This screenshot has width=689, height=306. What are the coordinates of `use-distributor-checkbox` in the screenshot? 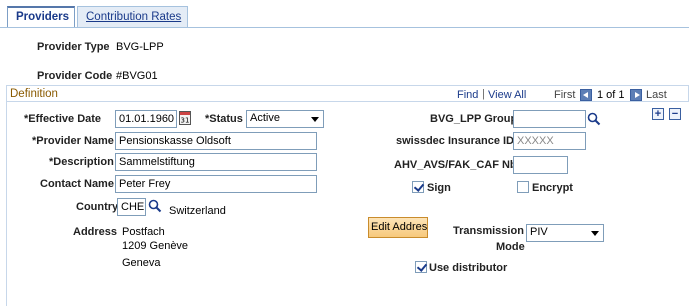 It's located at (421, 267).